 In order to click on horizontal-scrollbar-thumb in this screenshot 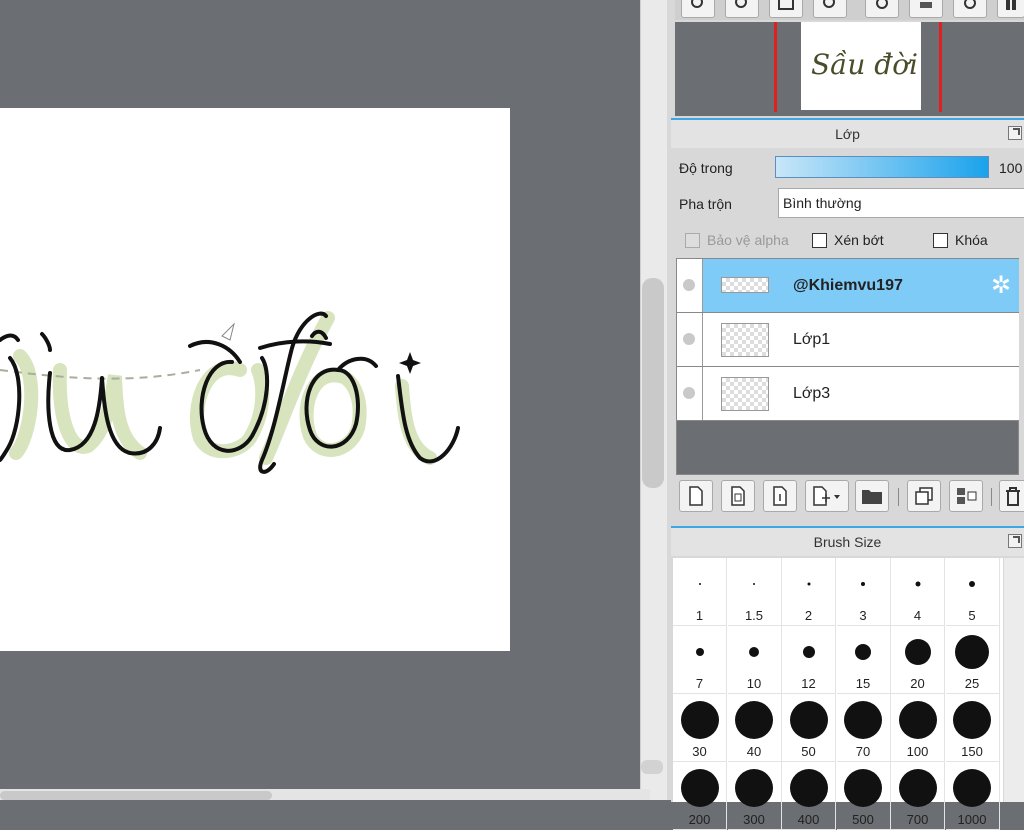, I will do `click(136, 795)`.